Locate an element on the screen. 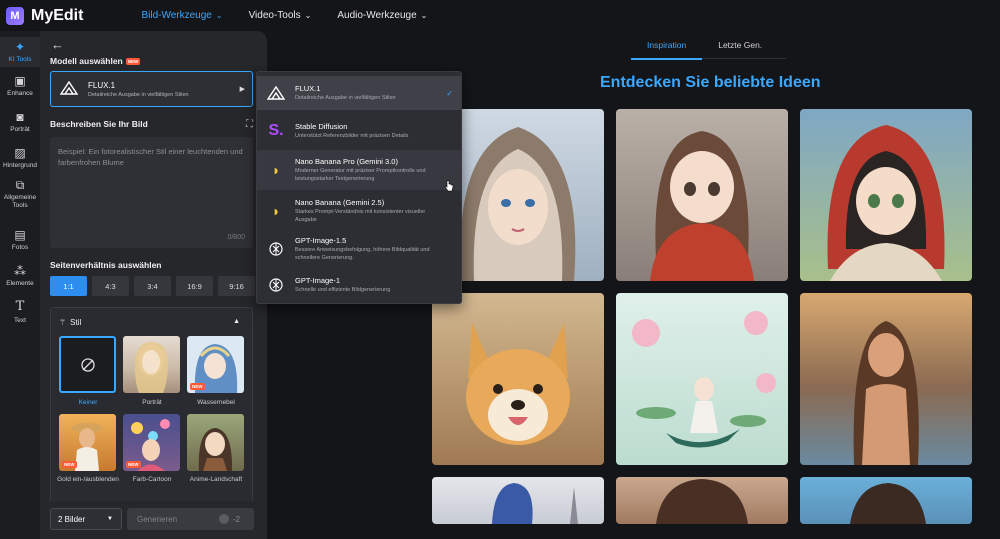 This screenshot has width=1000, height=539. gallery-image-sweater-girl is located at coordinates (702, 195).